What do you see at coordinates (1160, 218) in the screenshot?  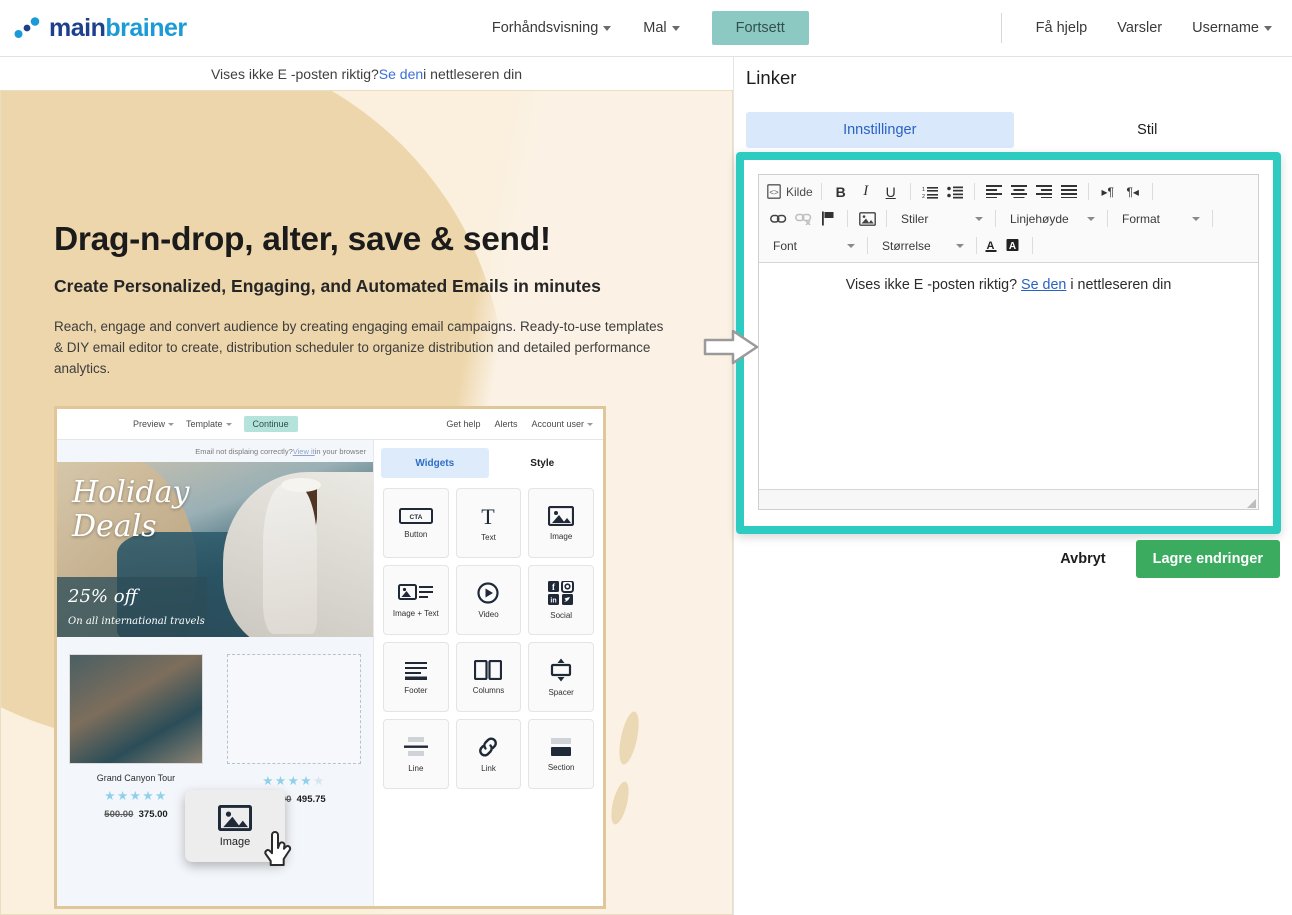 I see `format-select: Format` at bounding box center [1160, 218].